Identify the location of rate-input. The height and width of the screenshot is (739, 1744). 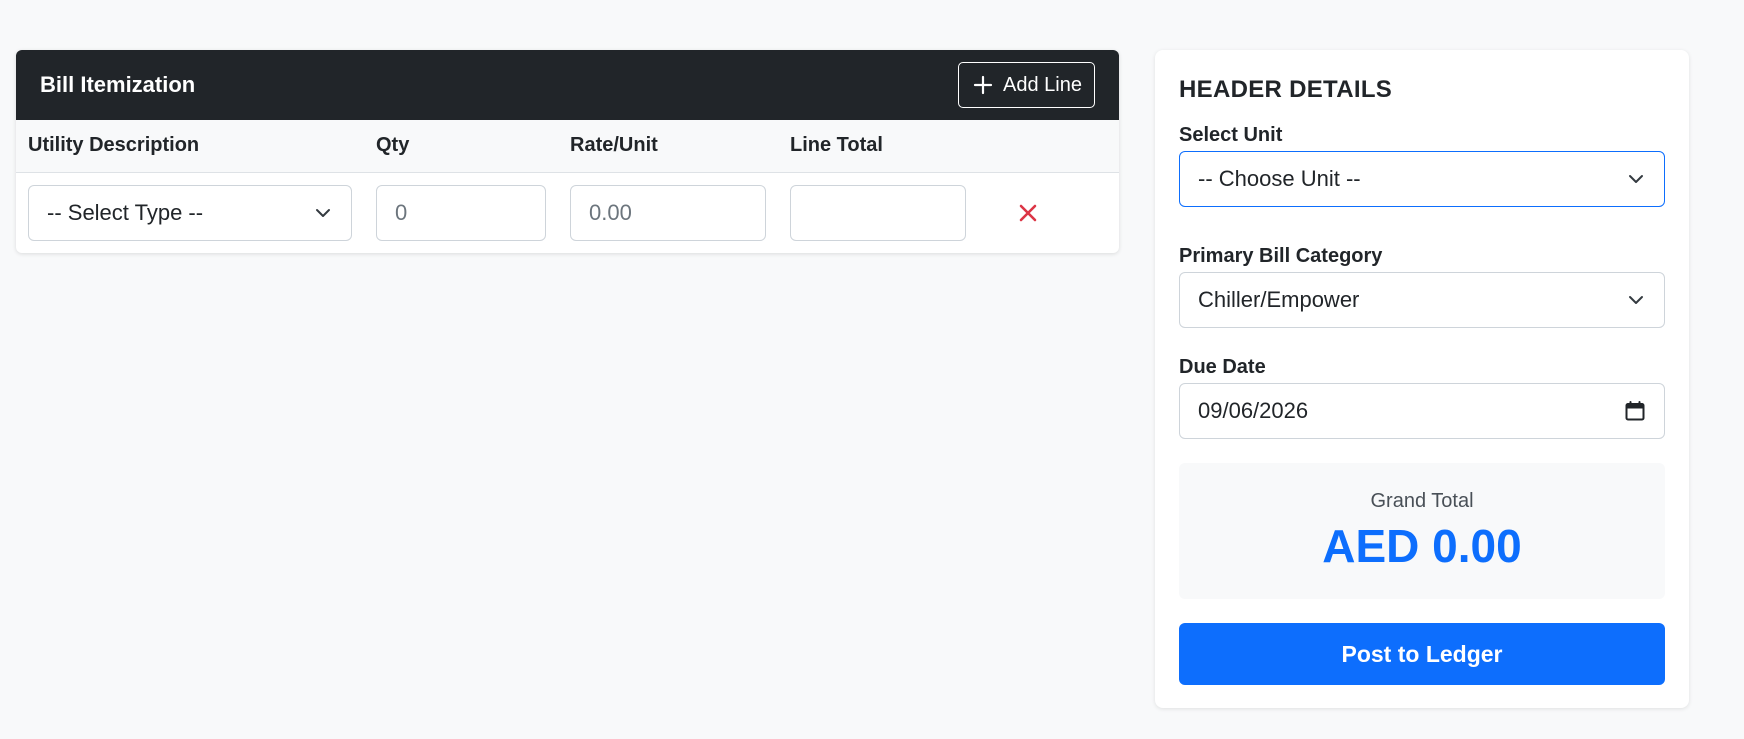
(668, 212).